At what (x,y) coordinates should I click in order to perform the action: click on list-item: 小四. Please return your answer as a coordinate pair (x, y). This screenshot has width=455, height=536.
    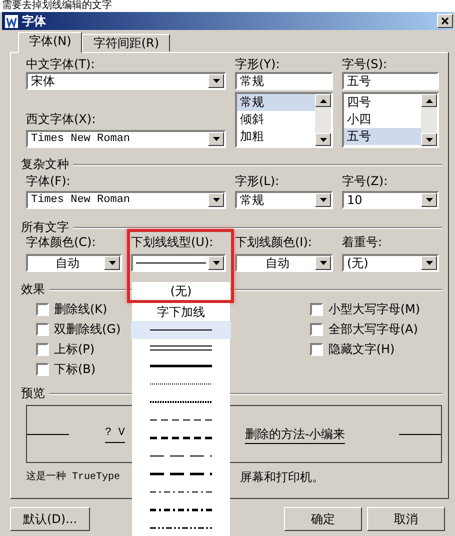
    Looking at the image, I should click on (382, 119).